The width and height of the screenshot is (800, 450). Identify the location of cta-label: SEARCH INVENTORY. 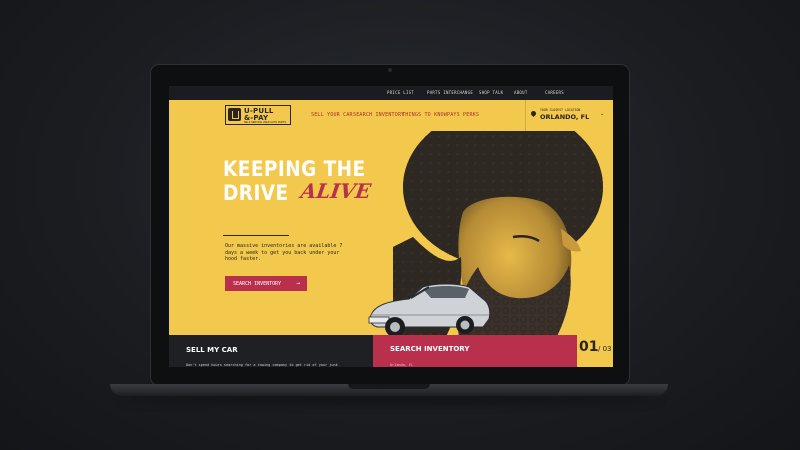
(257, 284).